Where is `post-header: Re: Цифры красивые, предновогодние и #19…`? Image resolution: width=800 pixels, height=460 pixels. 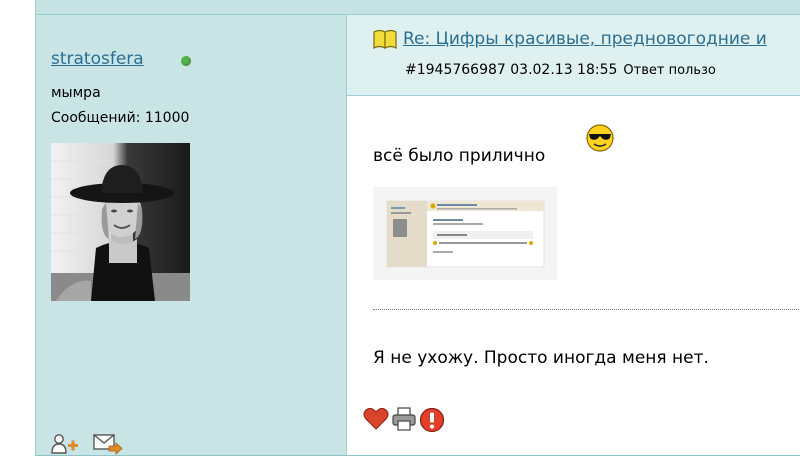 post-header: Re: Цифры красивые, предновогодние и #19… is located at coordinates (573, 55).